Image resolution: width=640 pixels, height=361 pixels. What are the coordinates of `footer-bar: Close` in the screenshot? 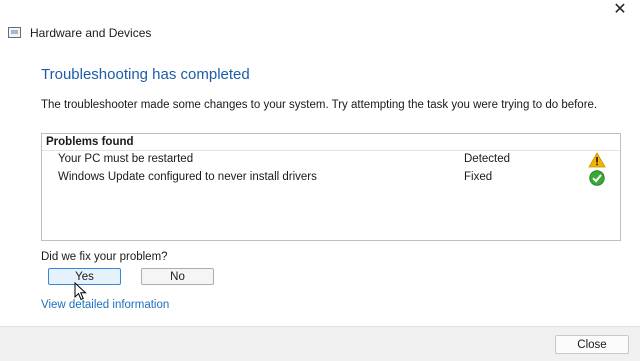 It's located at (320, 343).